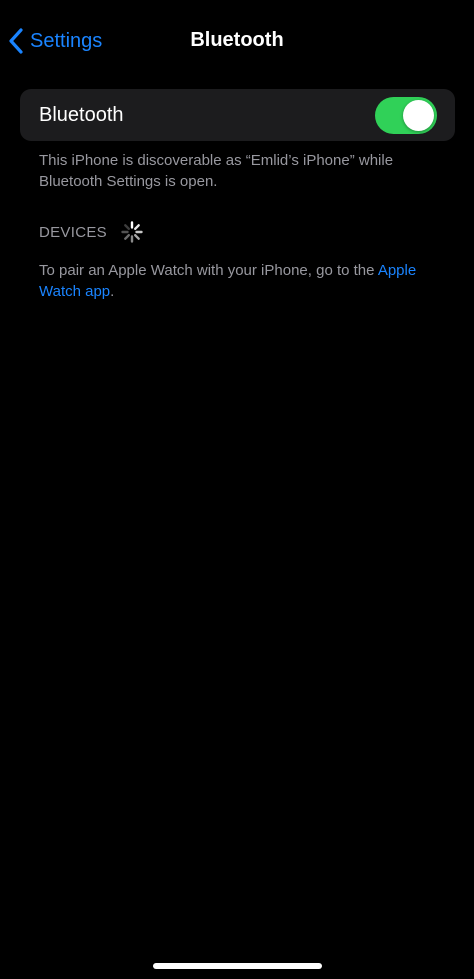 The image size is (474, 979). Describe the element at coordinates (81, 115) in the screenshot. I see `bluetooth-toggle-label: Bluetooth` at that location.